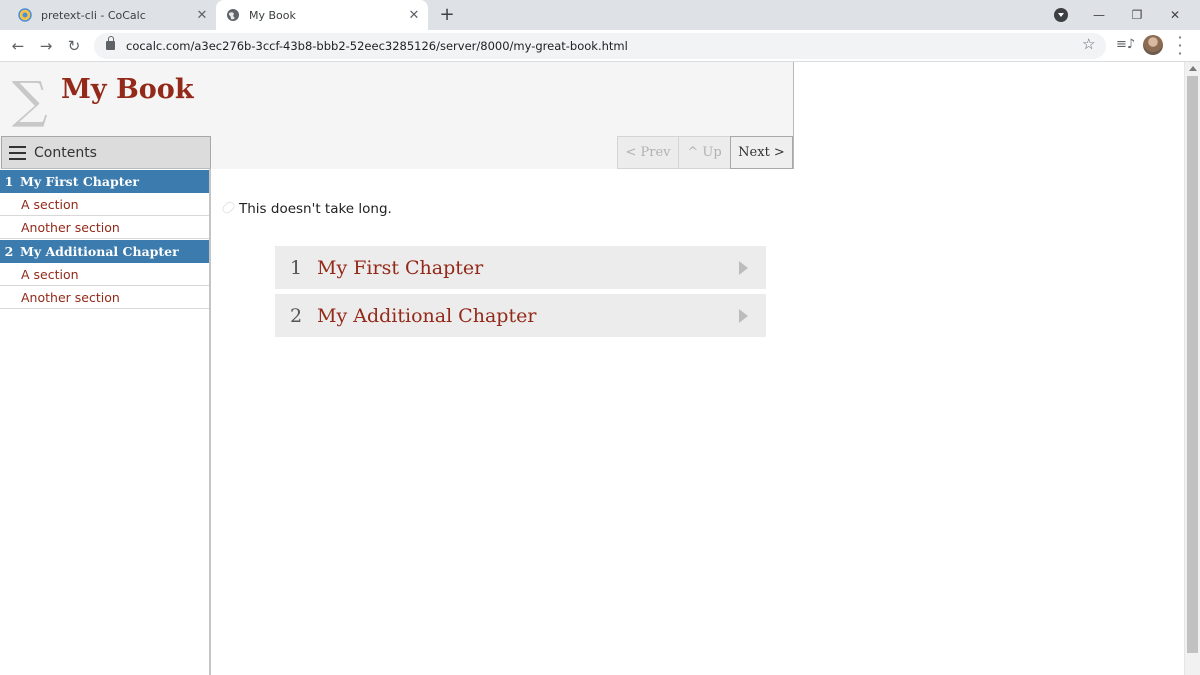 The width and height of the screenshot is (1200, 675). I want to click on vertical-scrollbar, so click(1192, 368).